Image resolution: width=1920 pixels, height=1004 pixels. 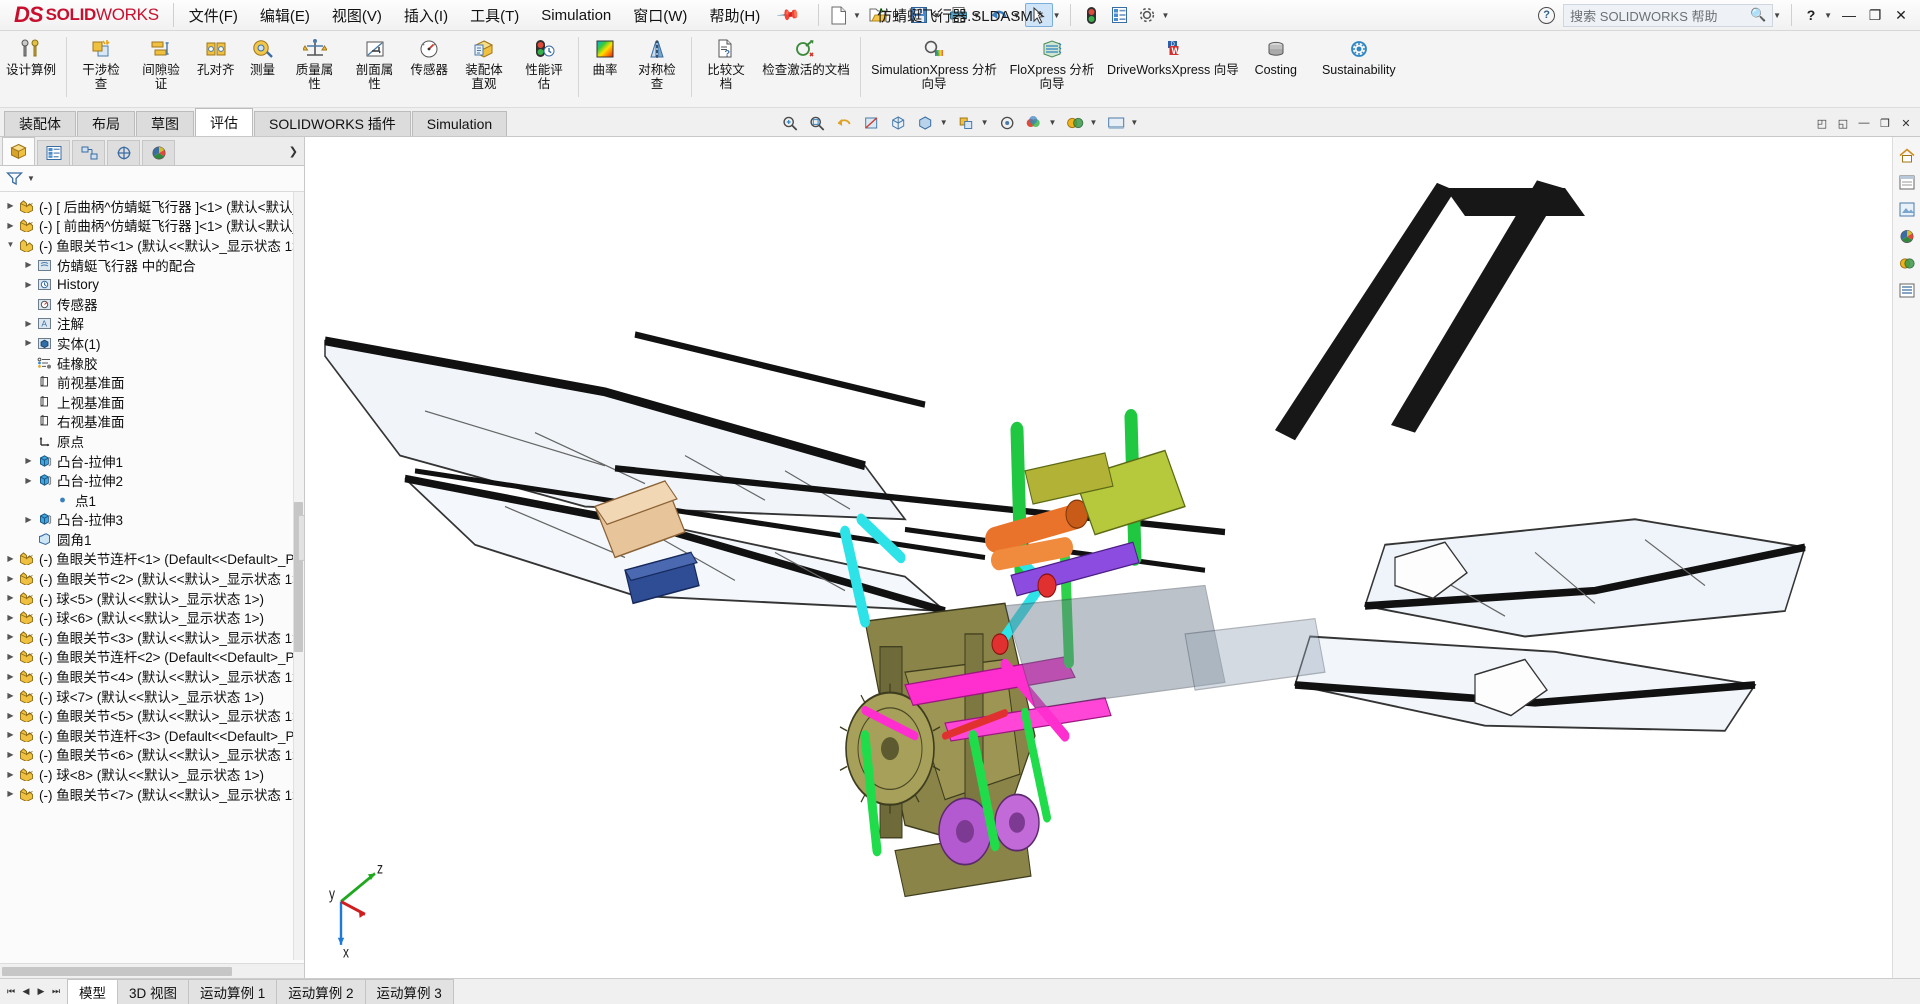 What do you see at coordinates (123, 152) in the screenshot?
I see `treetab-dimxpert-manager` at bounding box center [123, 152].